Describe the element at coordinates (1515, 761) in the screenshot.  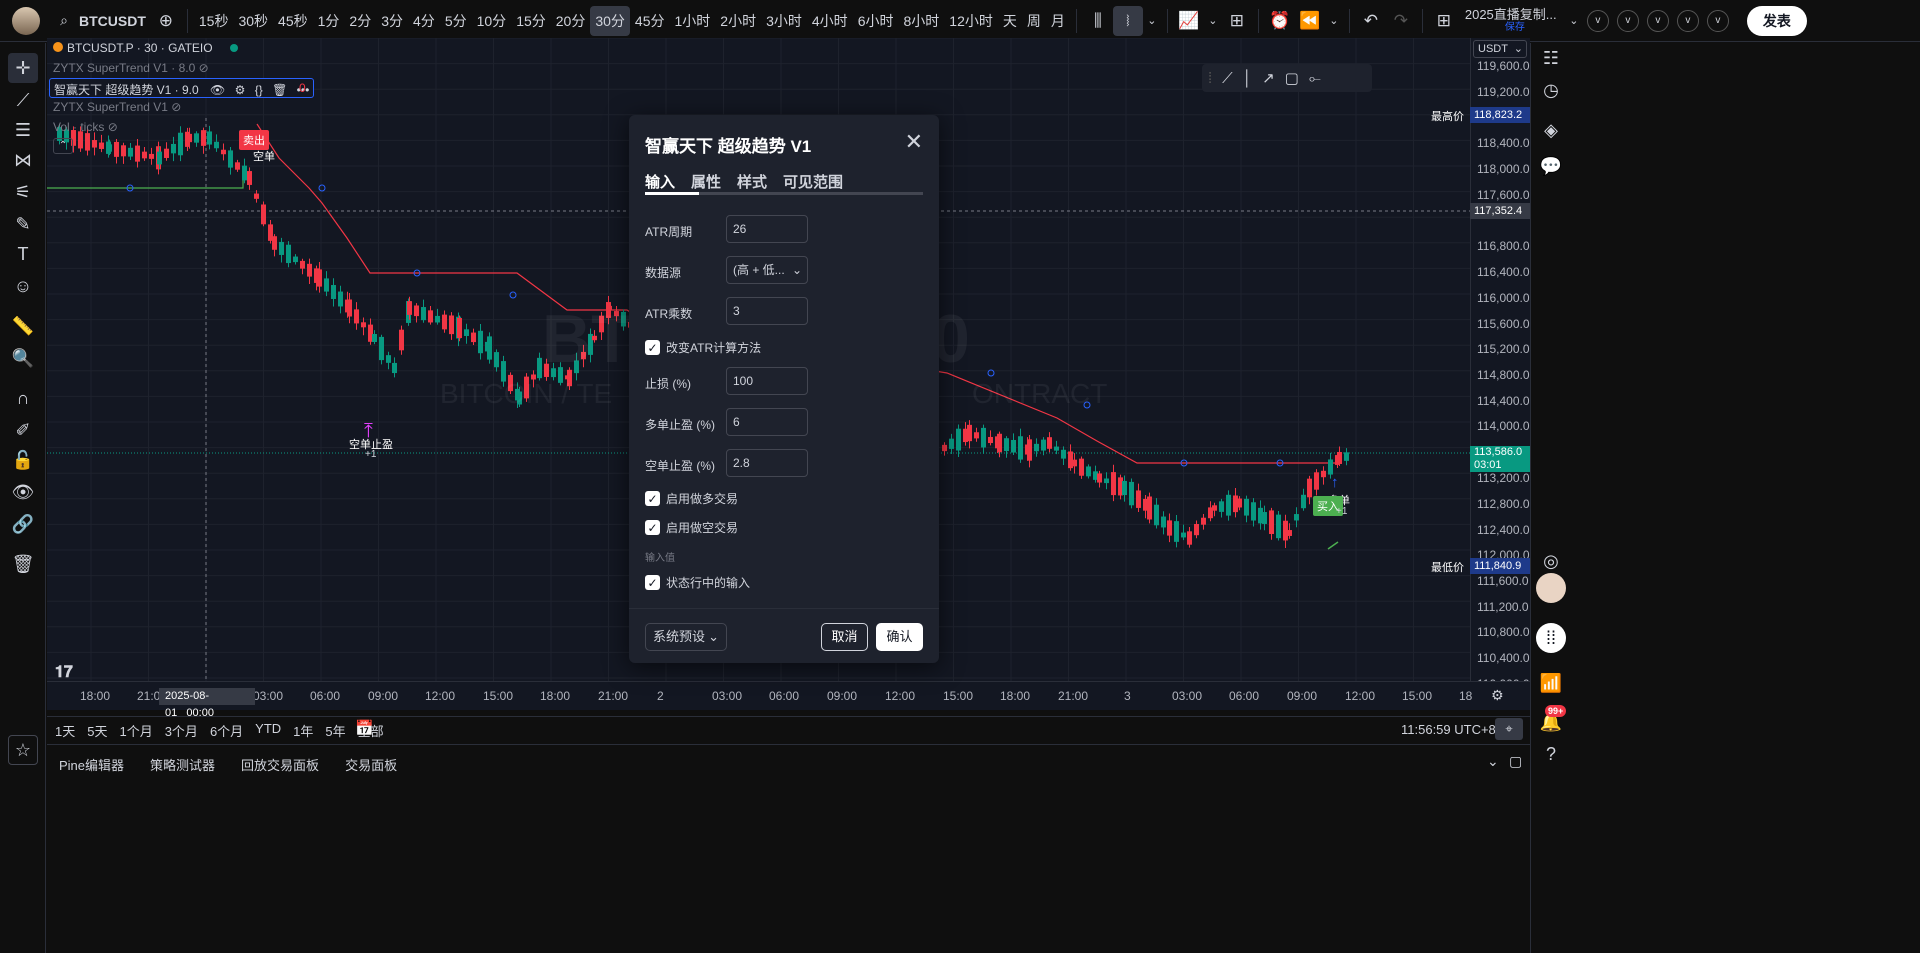
I see `maximize-icon: ▢` at that location.